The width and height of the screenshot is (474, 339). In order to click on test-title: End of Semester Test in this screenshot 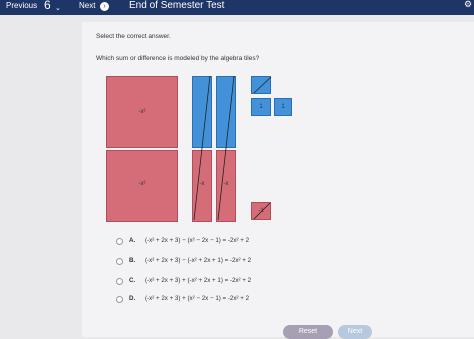, I will do `click(177, 5)`.